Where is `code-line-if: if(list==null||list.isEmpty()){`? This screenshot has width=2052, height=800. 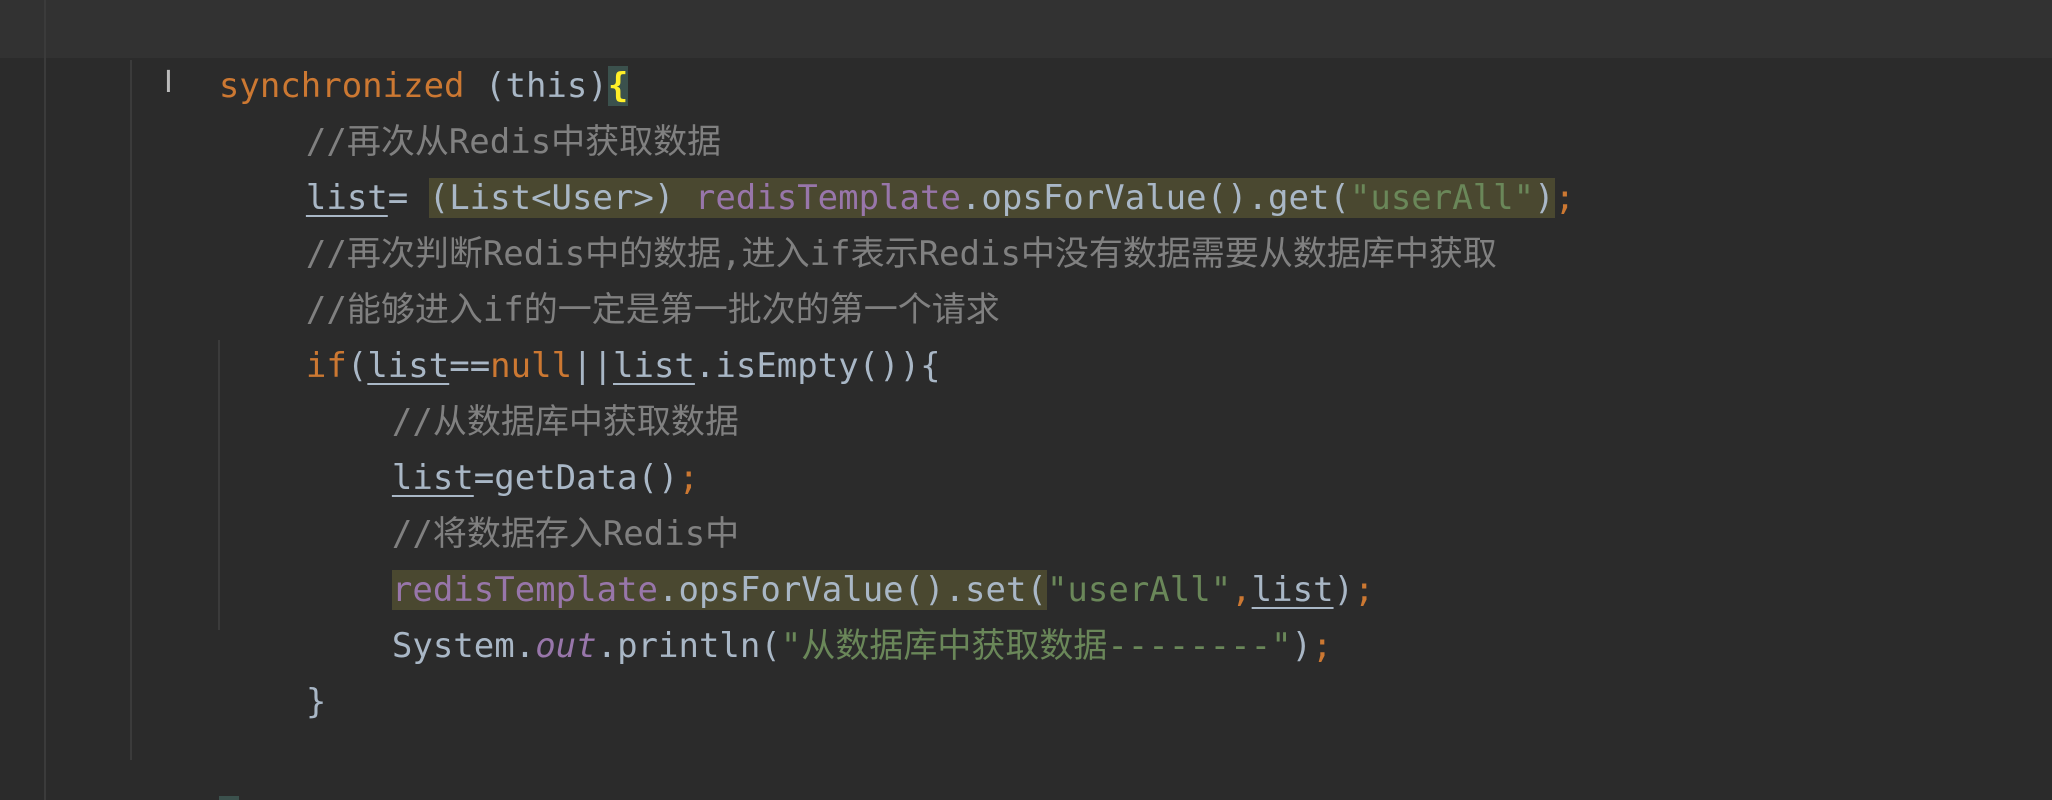 code-line-if: if(list==null||list.isEmpty()){ is located at coordinates (582, 334).